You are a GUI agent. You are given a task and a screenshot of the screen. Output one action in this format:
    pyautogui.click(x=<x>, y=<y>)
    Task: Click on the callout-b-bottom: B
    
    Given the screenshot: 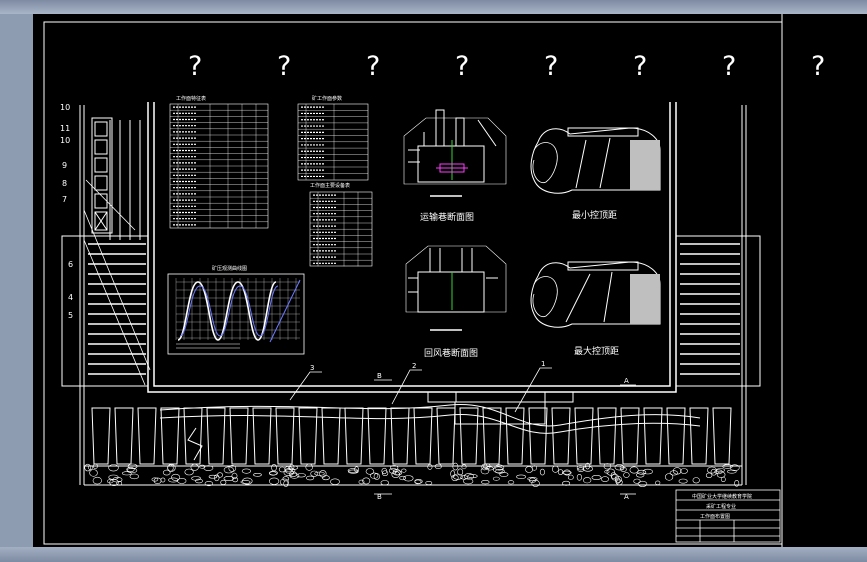 What is the action you would take?
    pyautogui.click(x=379, y=497)
    